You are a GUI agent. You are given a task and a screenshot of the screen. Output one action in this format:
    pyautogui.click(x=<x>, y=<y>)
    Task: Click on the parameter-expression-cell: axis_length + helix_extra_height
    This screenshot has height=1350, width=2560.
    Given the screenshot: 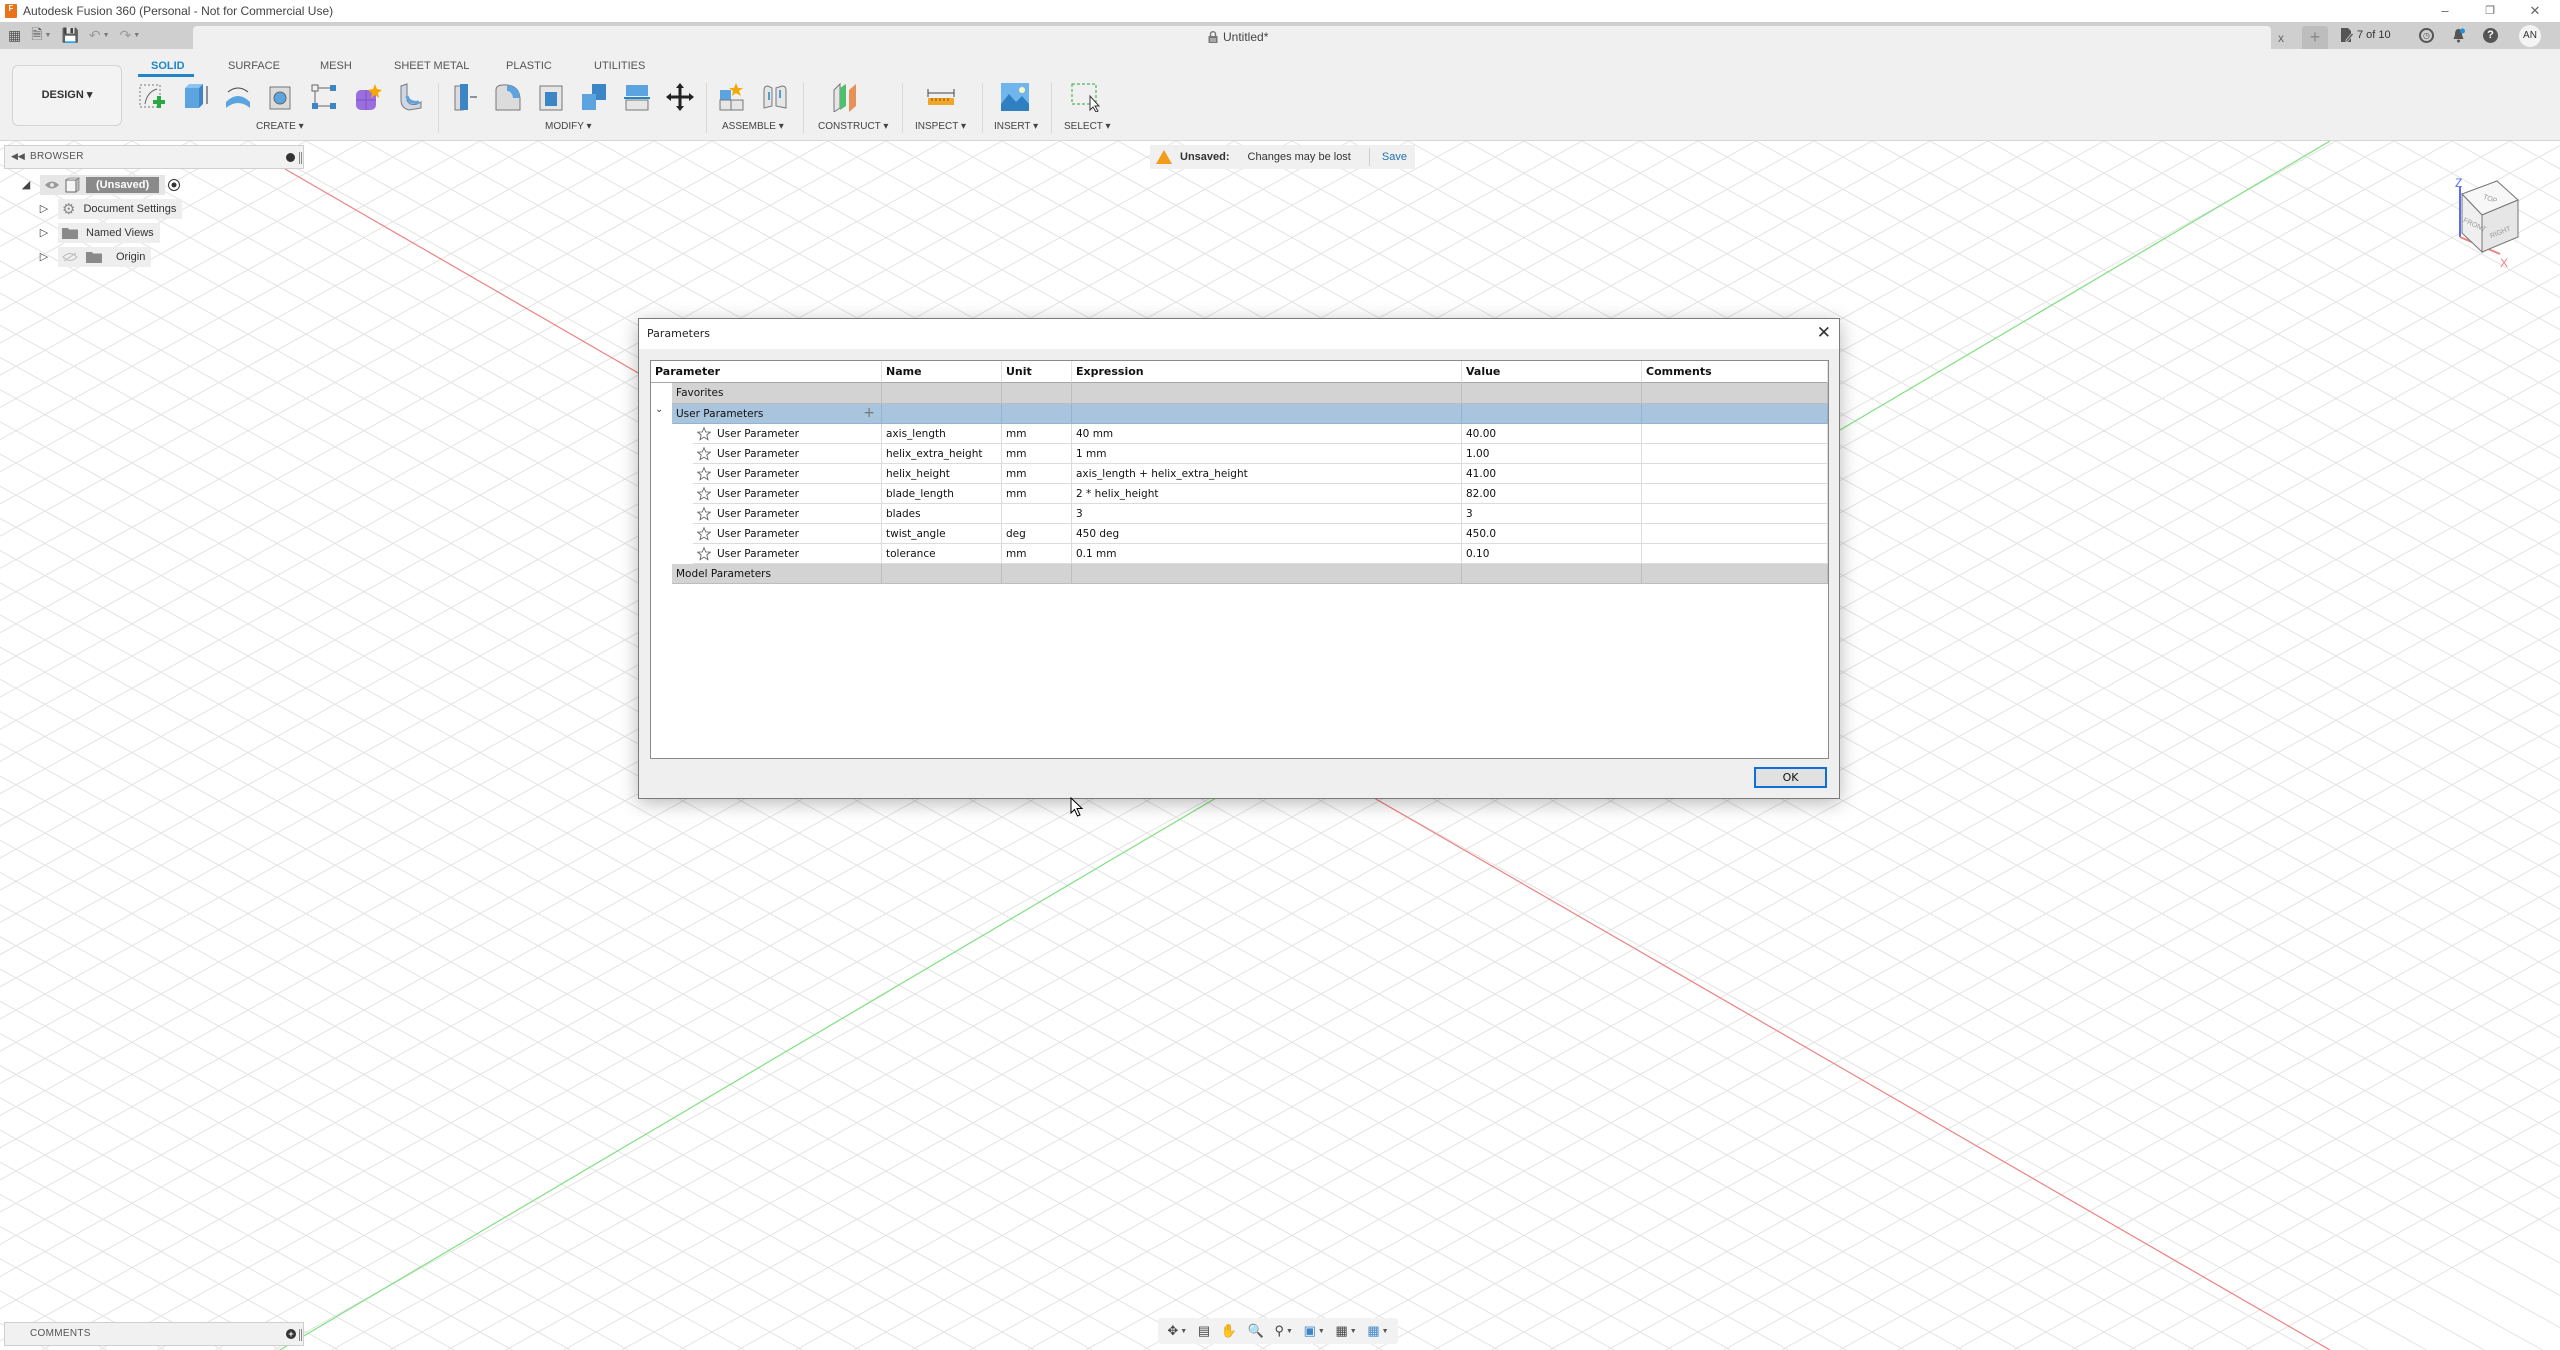 What is the action you would take?
    pyautogui.click(x=1267, y=474)
    